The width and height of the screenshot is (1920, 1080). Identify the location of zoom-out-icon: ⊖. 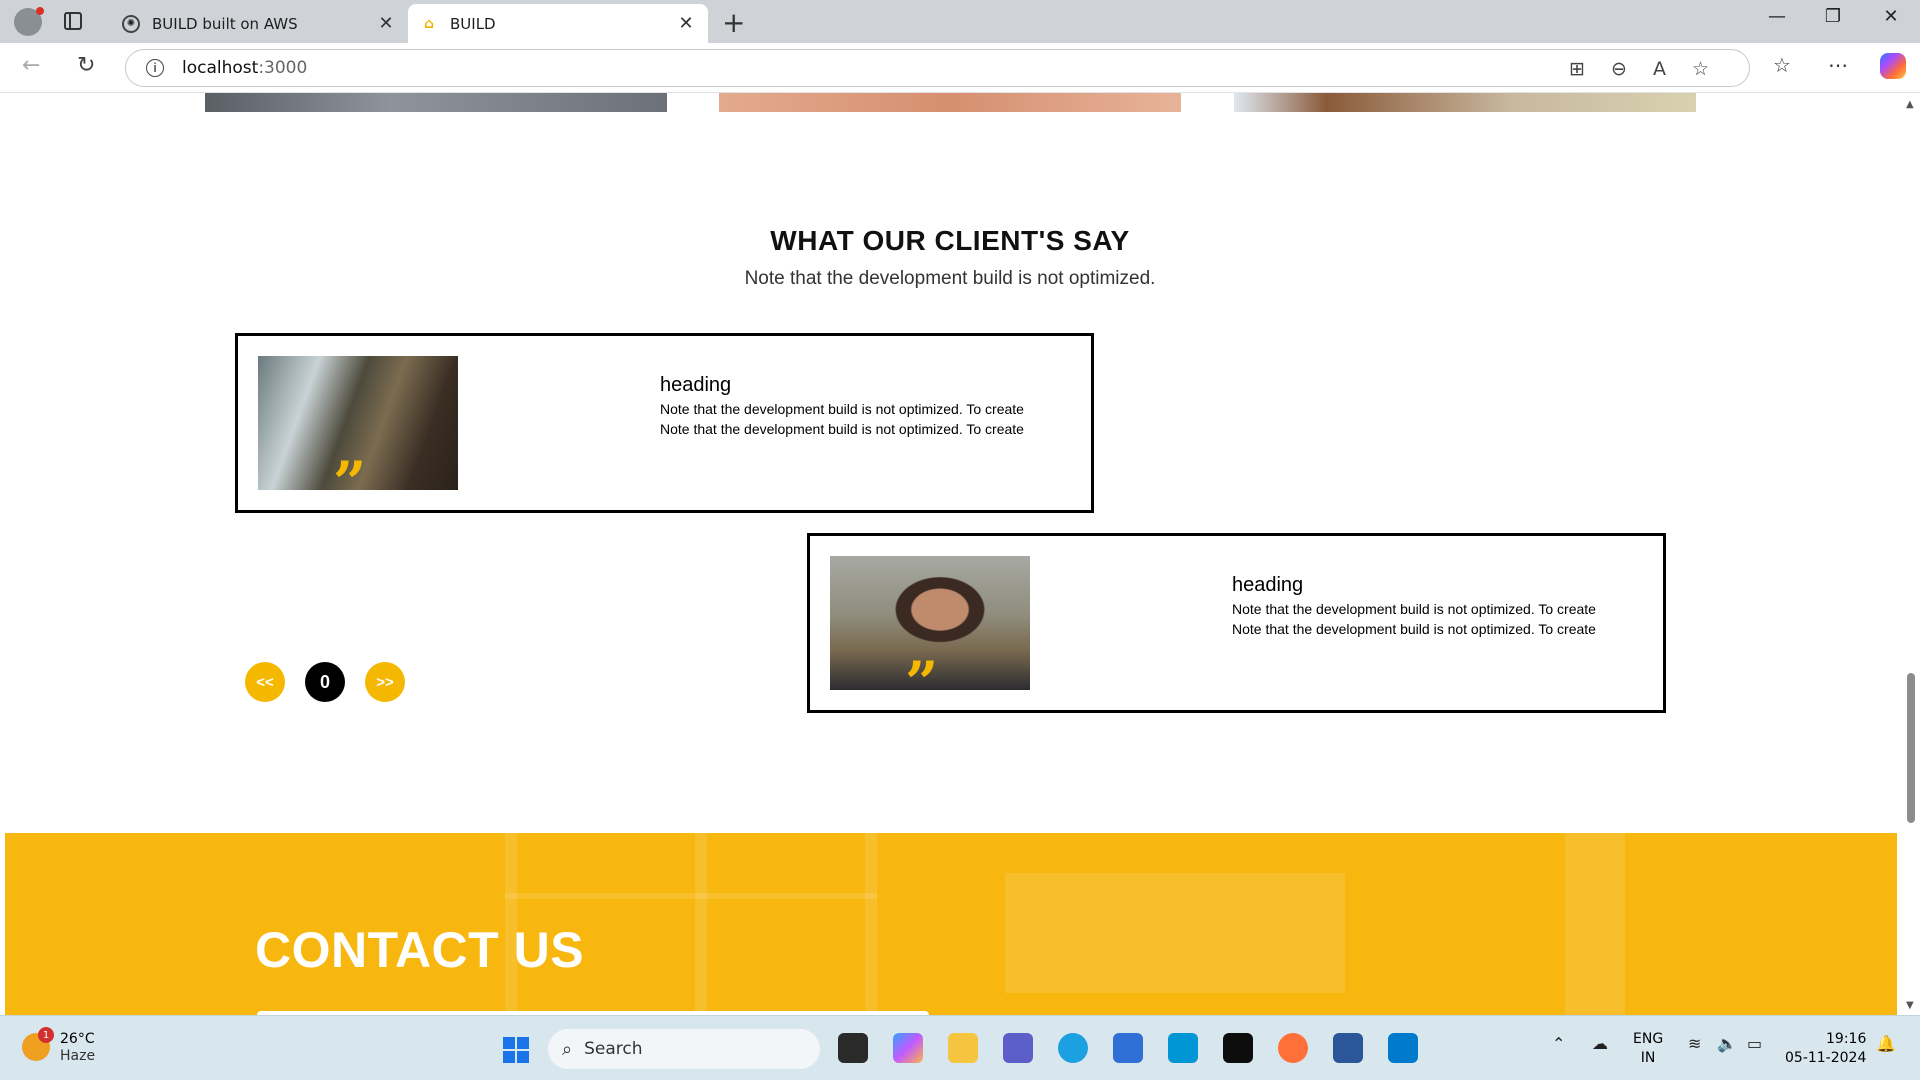
(1619, 69).